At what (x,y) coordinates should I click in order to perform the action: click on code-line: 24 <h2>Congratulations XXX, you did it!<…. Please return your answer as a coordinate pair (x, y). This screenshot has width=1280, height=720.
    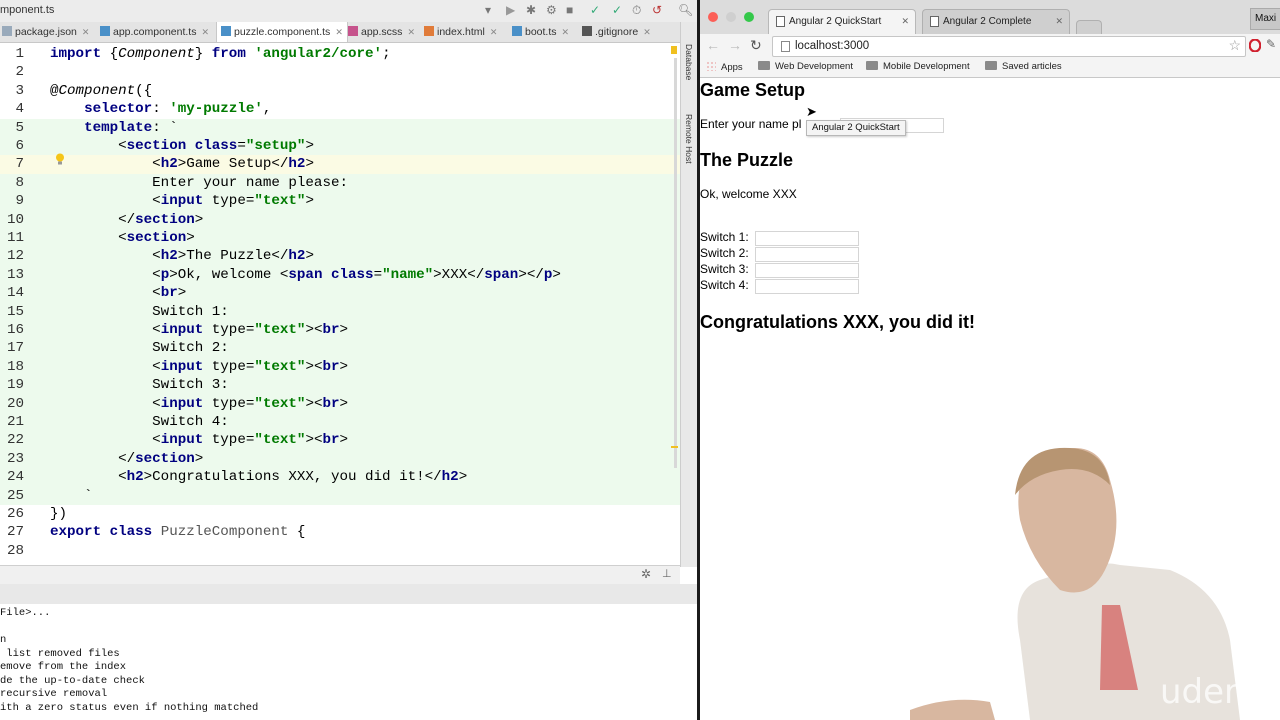
    Looking at the image, I should click on (340, 477).